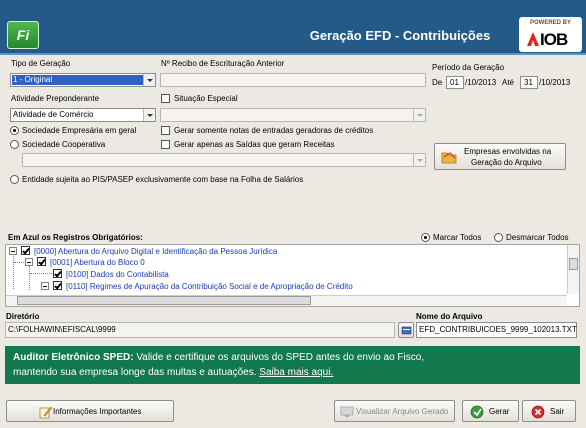  I want to click on periodo-ate-month-year: /10/2013, so click(555, 82).